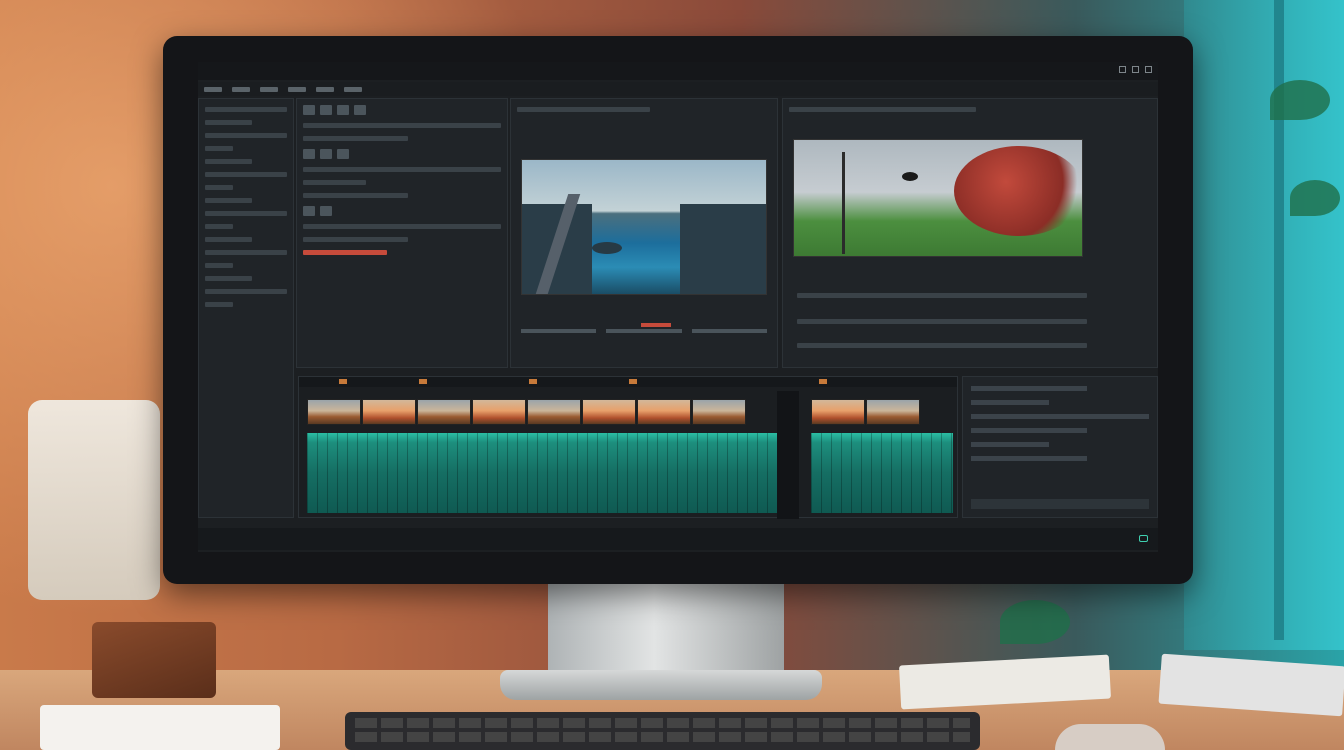  Describe the element at coordinates (154, 660) in the screenshot. I see `wooden-box` at that location.